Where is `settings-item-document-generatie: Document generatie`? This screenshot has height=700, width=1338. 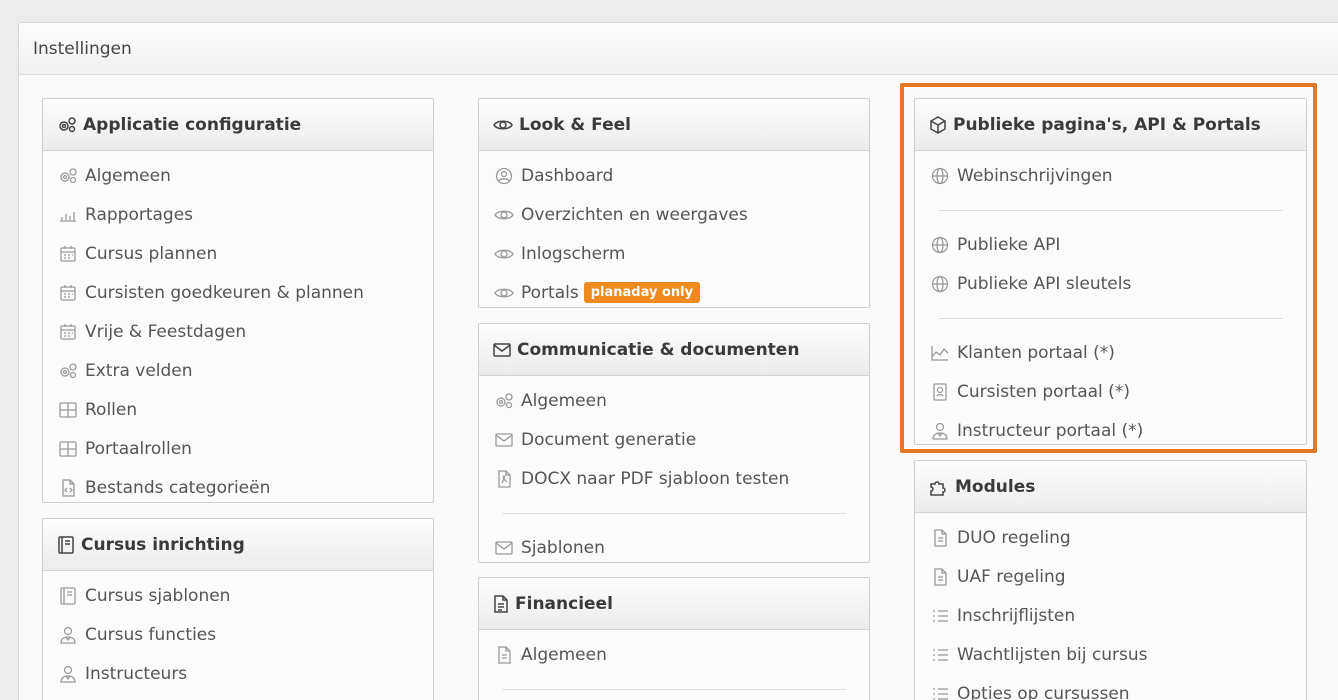
settings-item-document-generatie: Document generatie is located at coordinates (674, 439).